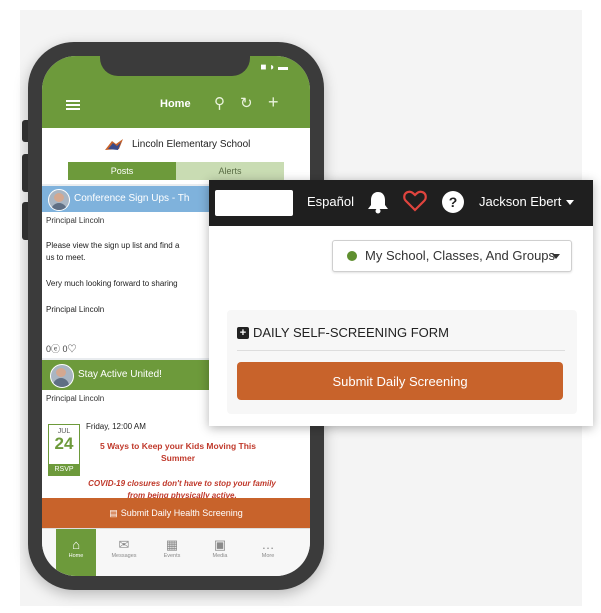  I want to click on heart-icon, so click(415, 201).